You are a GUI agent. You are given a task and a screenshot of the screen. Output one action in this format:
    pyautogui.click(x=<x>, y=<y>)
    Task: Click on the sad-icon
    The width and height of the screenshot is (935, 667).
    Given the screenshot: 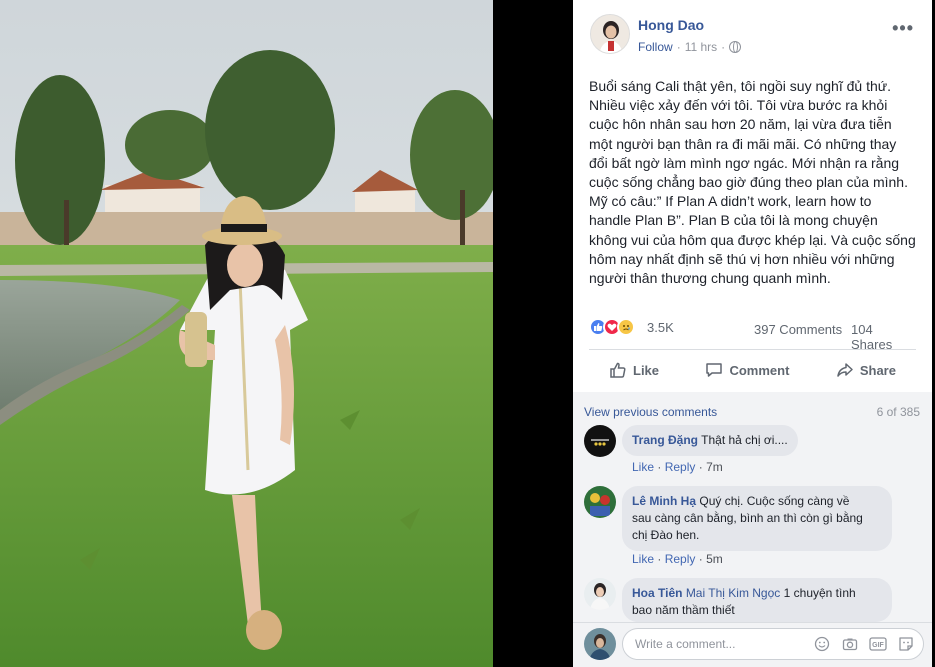 What is the action you would take?
    pyautogui.click(x=626, y=327)
    